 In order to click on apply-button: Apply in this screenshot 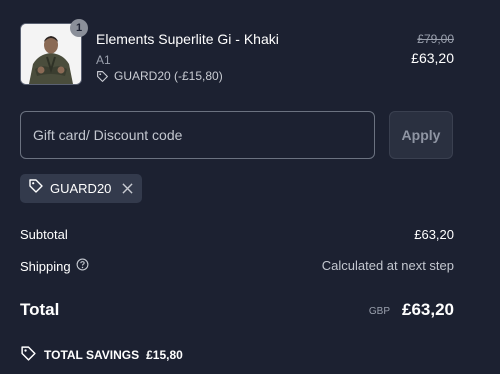, I will do `click(421, 135)`.